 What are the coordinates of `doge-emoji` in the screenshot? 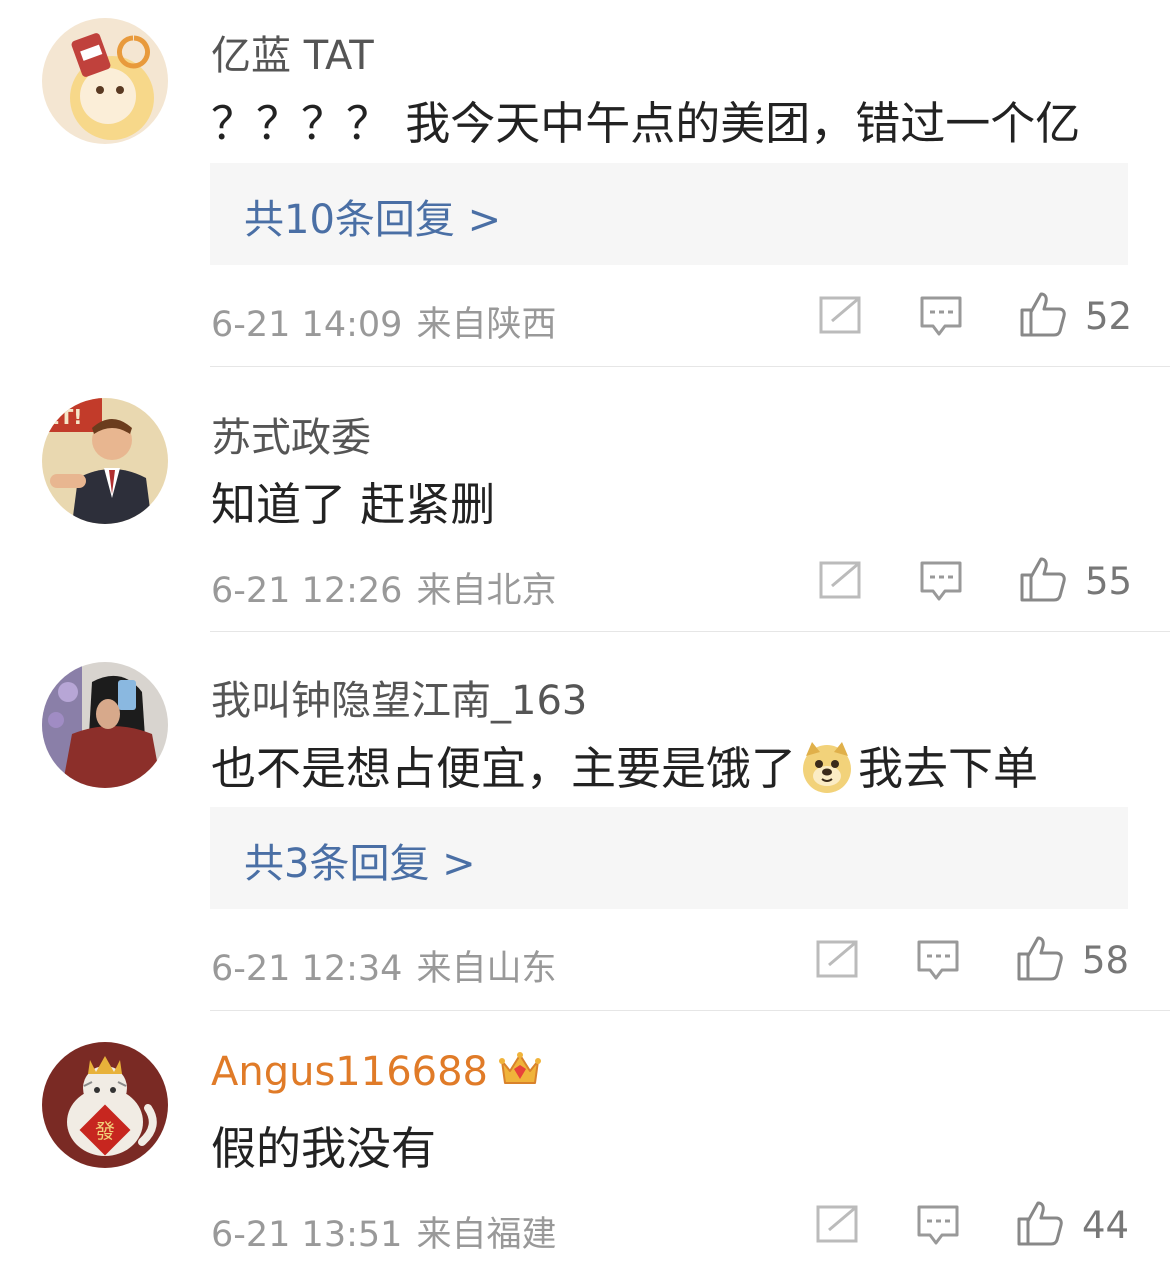 It's located at (827, 772).